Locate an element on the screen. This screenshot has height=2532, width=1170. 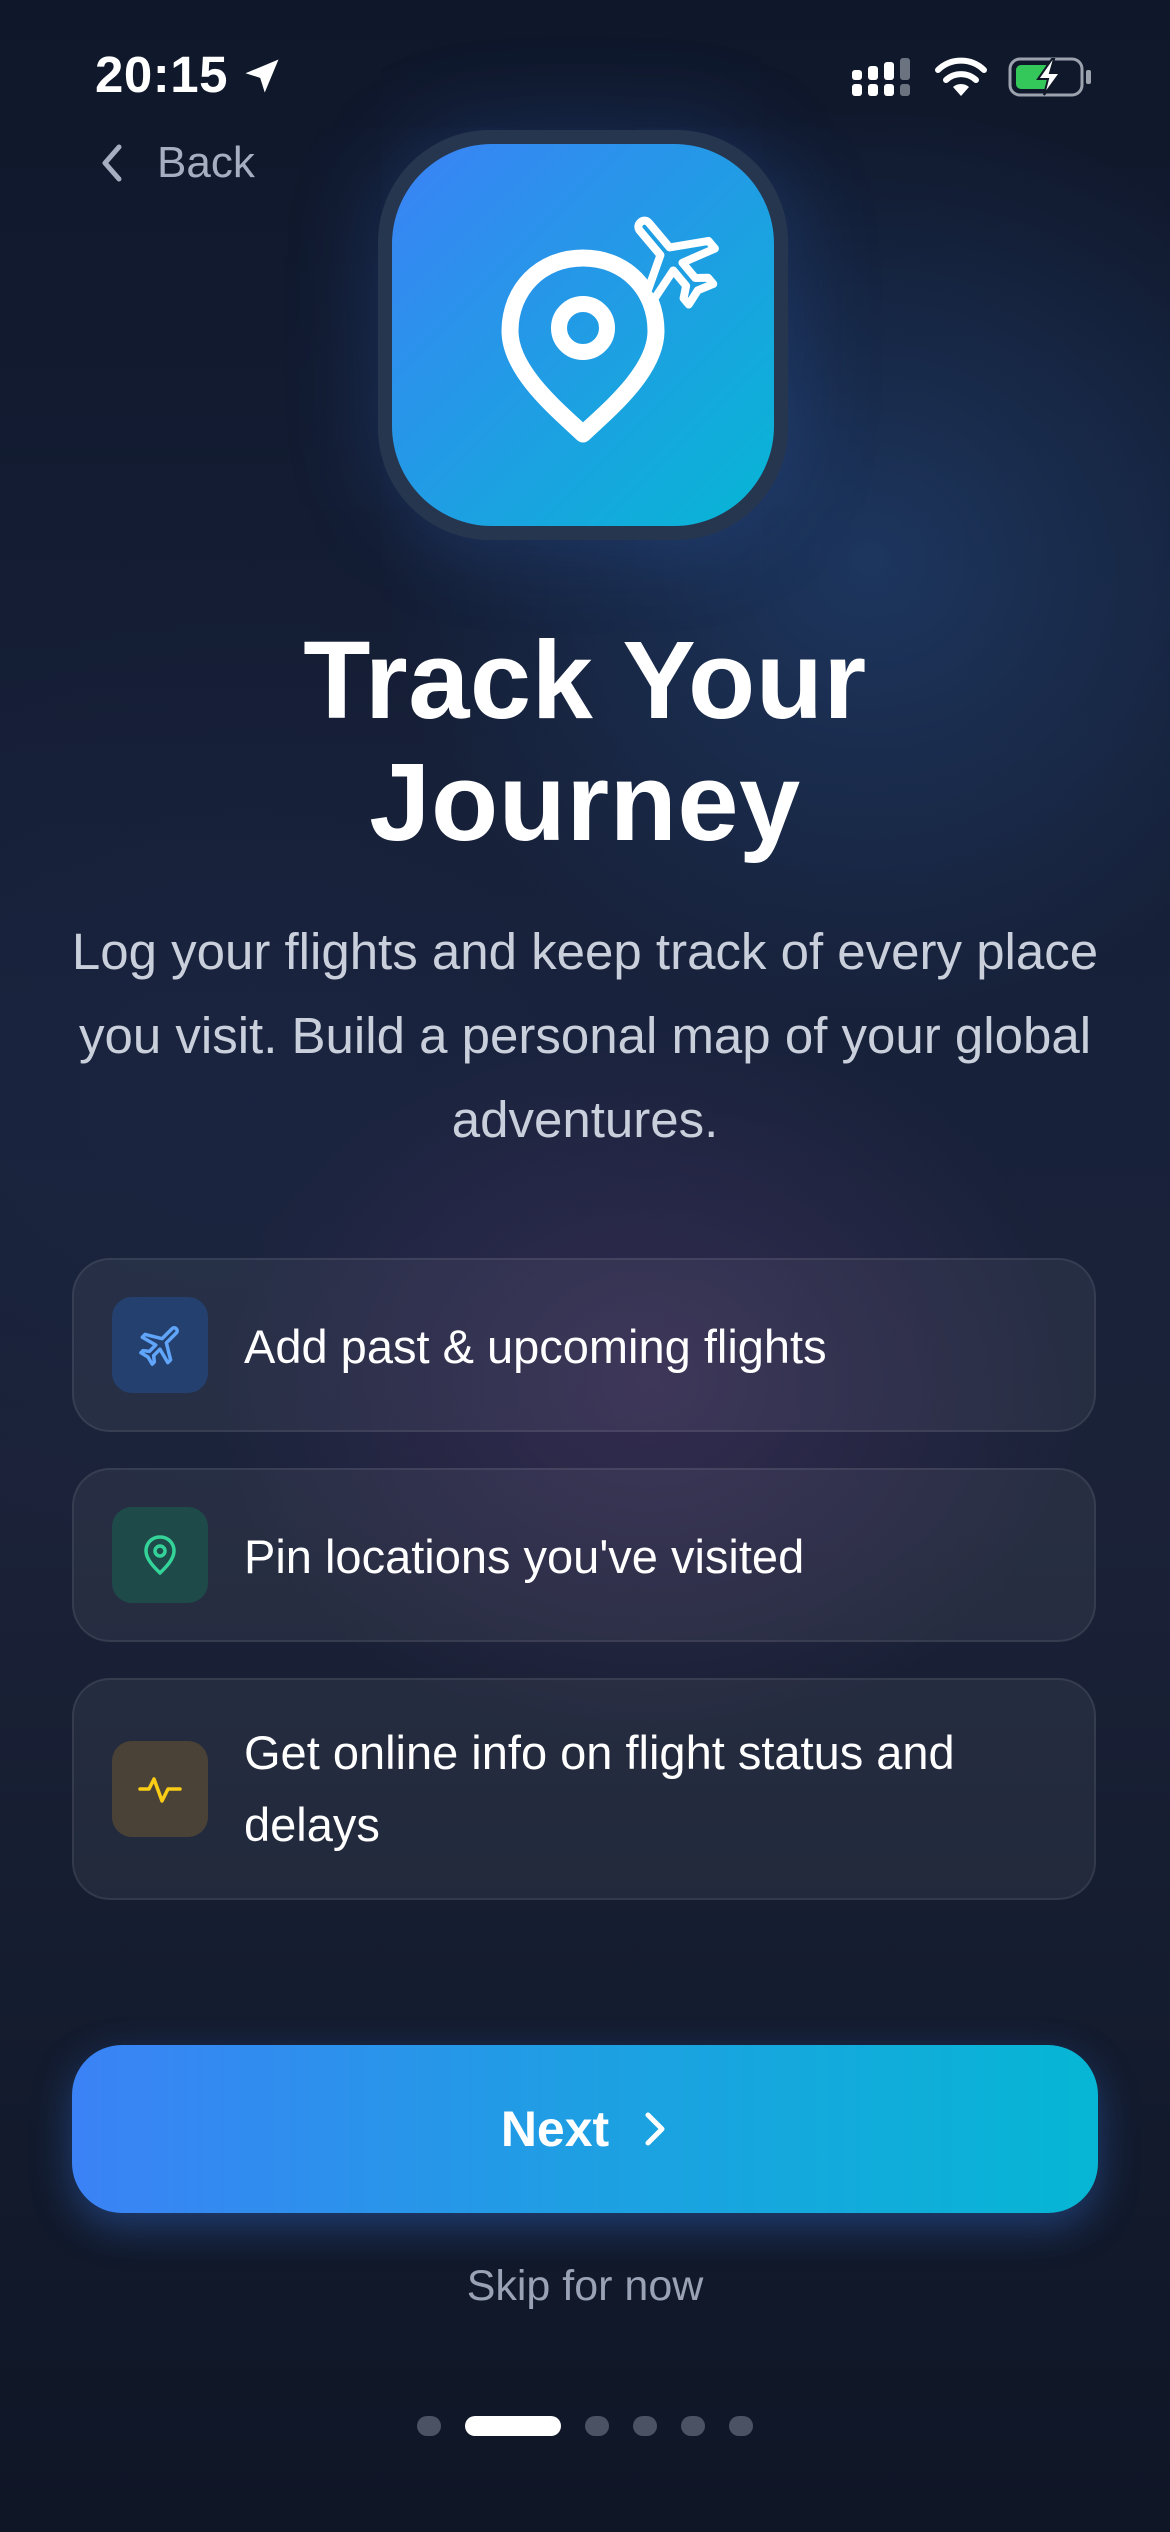
signal-icon is located at coordinates (881, 77).